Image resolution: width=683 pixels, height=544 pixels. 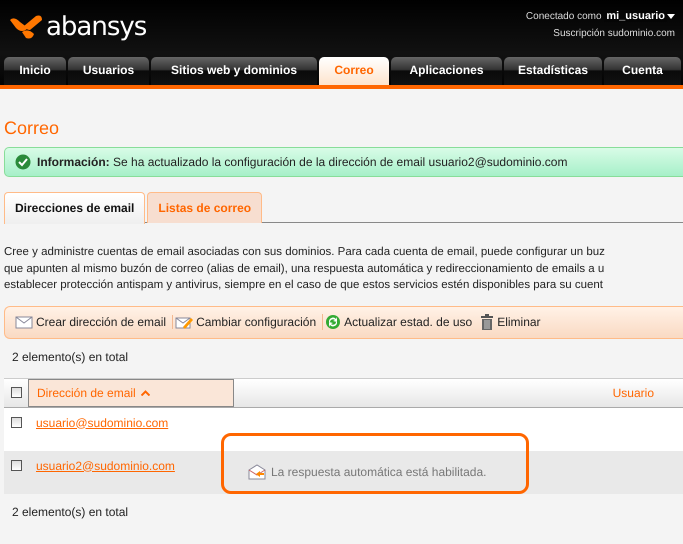 What do you see at coordinates (302, 162) in the screenshot?
I see `info-message: Información: Se ha actualizado la configuración de la dirección de email usuario2@sudominio.com` at bounding box center [302, 162].